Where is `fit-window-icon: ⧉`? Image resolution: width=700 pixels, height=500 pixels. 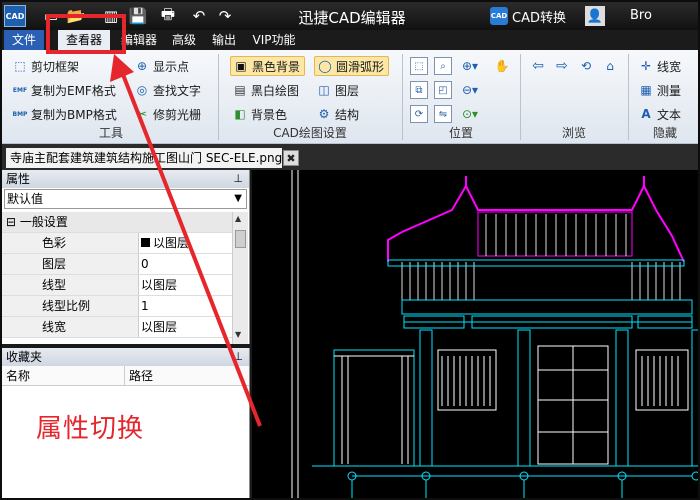 fit-window-icon: ⧉ is located at coordinates (419, 90).